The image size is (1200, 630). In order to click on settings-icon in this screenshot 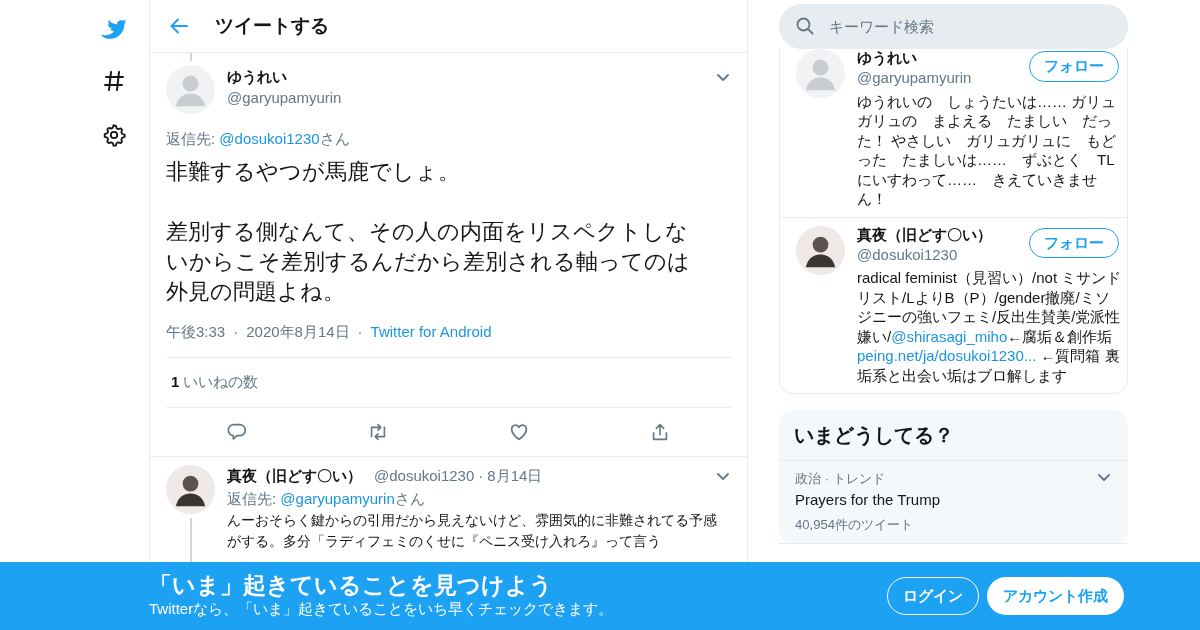, I will do `click(114, 135)`.